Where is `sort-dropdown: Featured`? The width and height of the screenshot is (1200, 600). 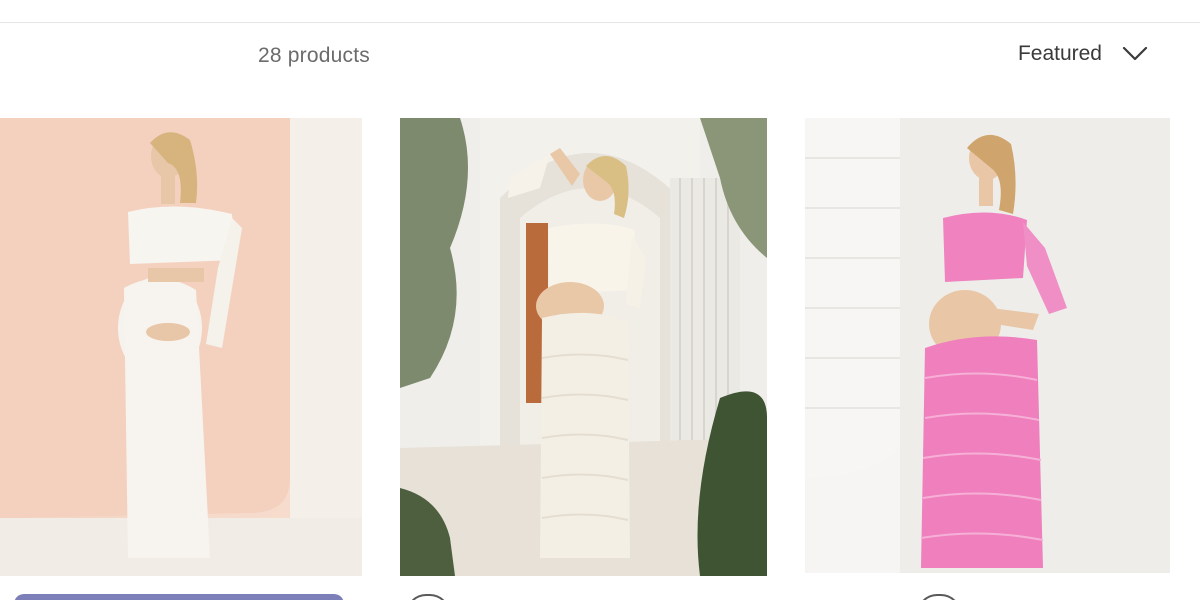
sort-dropdown: Featured is located at coordinates (1083, 54).